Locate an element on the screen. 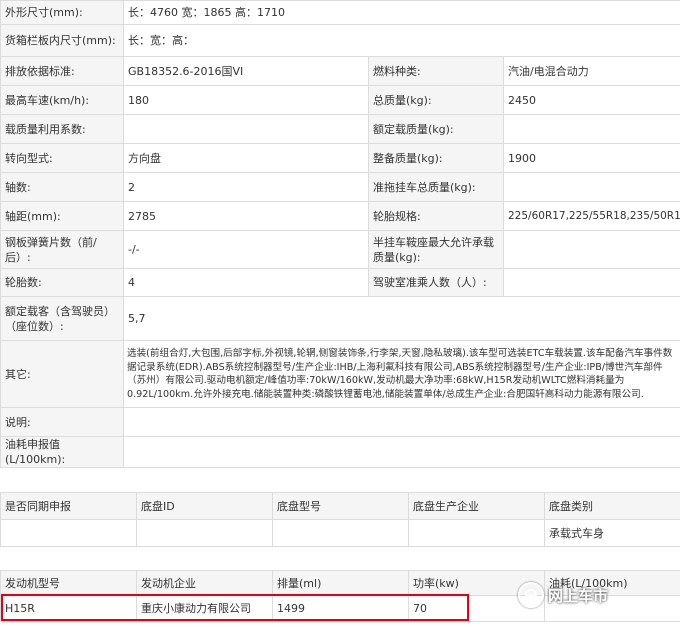  value-emission-standard: GB18352.6-2016国VI is located at coordinates (246, 71).